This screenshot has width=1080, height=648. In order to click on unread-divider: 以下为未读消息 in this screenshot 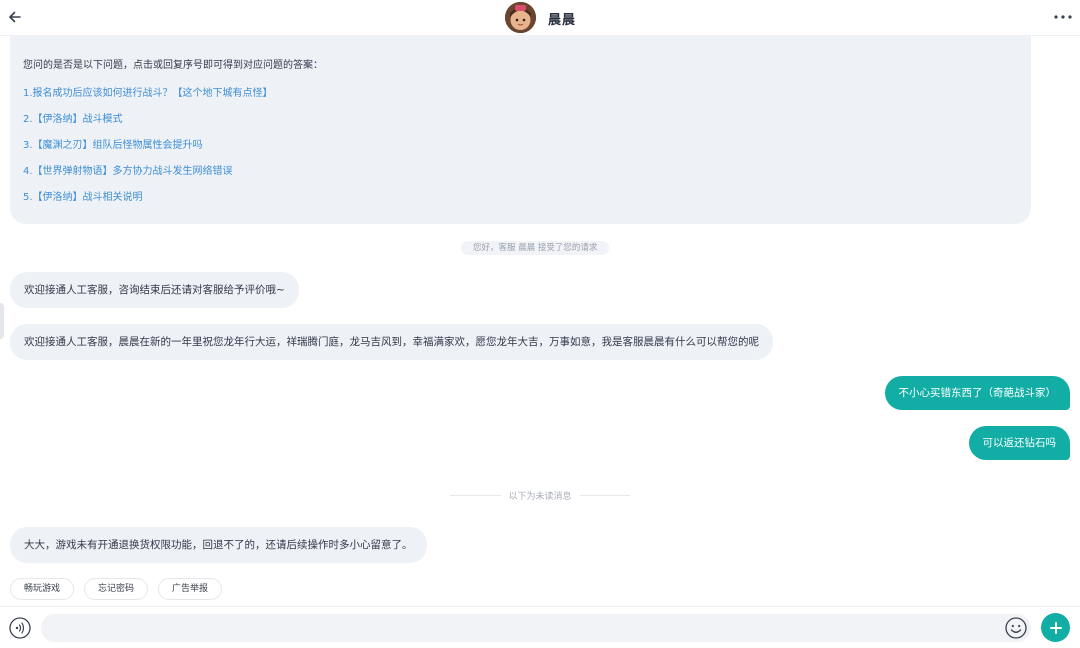, I will do `click(540, 495)`.